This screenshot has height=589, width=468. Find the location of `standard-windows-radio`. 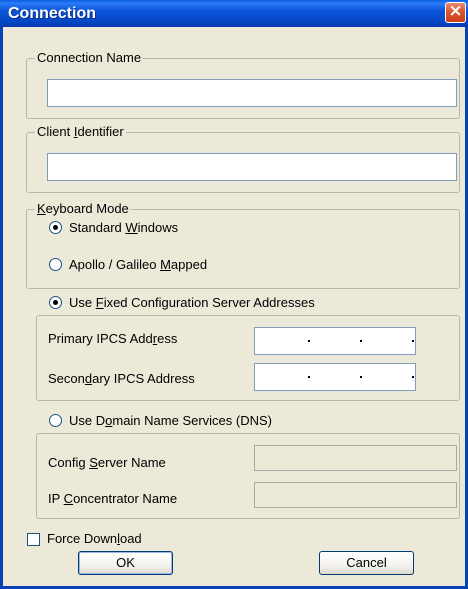

standard-windows-radio is located at coordinates (55, 227).